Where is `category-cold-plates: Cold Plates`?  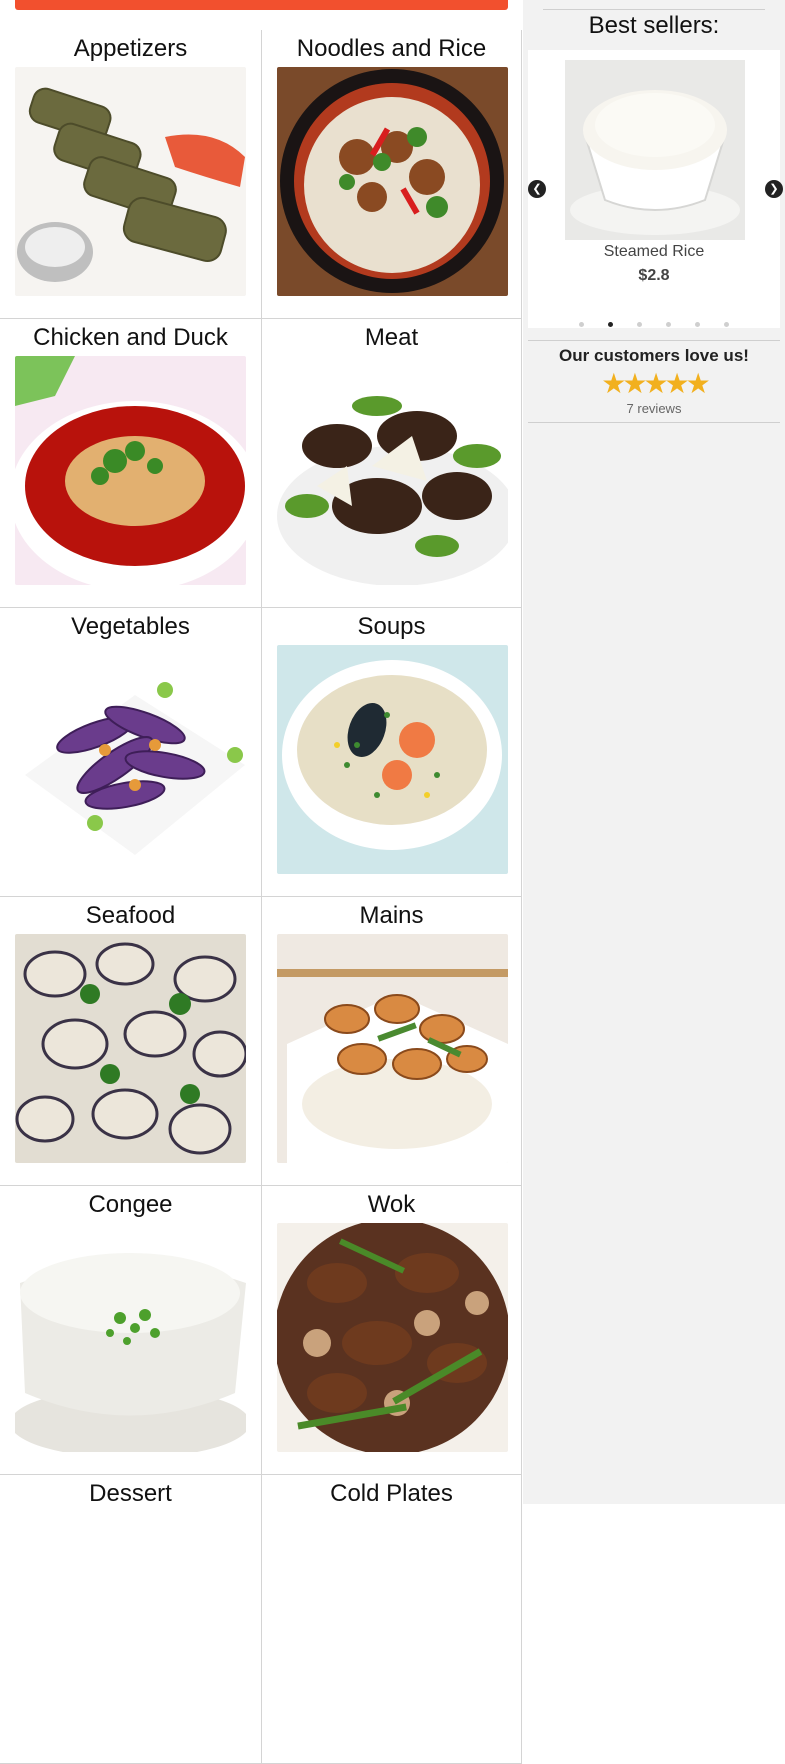
category-cold-plates: Cold Plates is located at coordinates (391, 1619).